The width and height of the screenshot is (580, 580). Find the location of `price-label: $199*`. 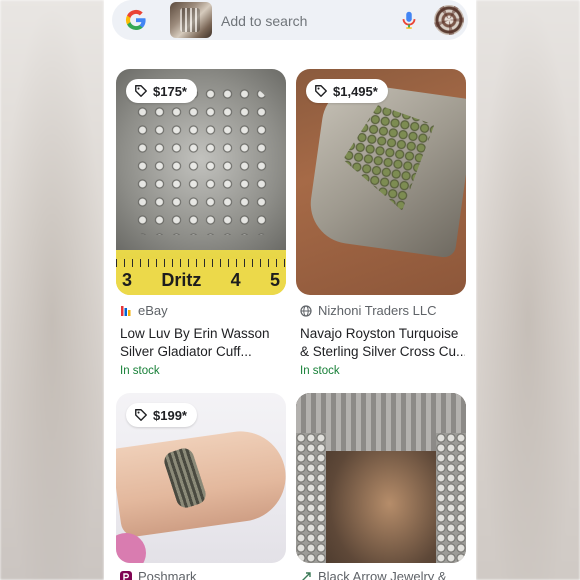

price-label: $199* is located at coordinates (170, 415).